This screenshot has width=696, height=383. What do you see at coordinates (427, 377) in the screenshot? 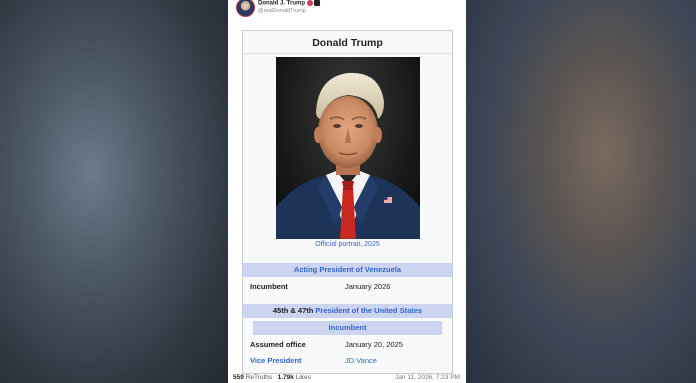
I see `post-timestamp: Jan 11, 2026, 7:23 PM` at bounding box center [427, 377].